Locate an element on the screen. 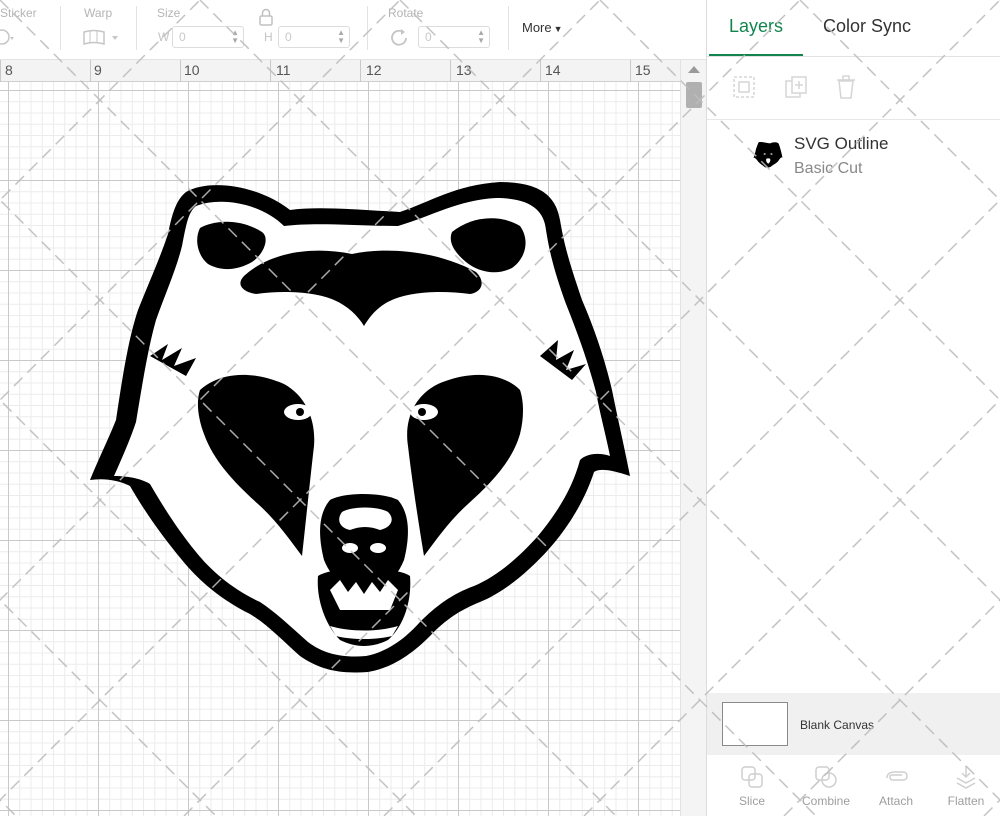 The height and width of the screenshot is (816, 1000). attach-label: Attach is located at coordinates (896, 801).